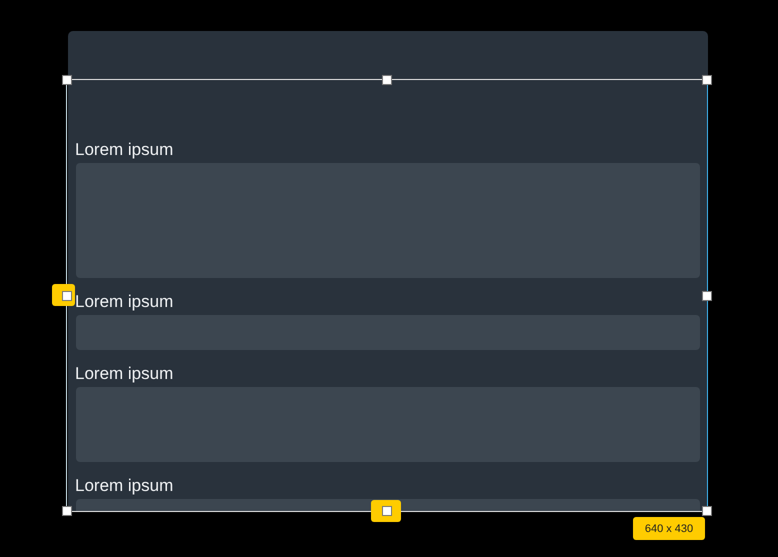 The image size is (778, 557). I want to click on size-label: 640 x 430, so click(669, 528).